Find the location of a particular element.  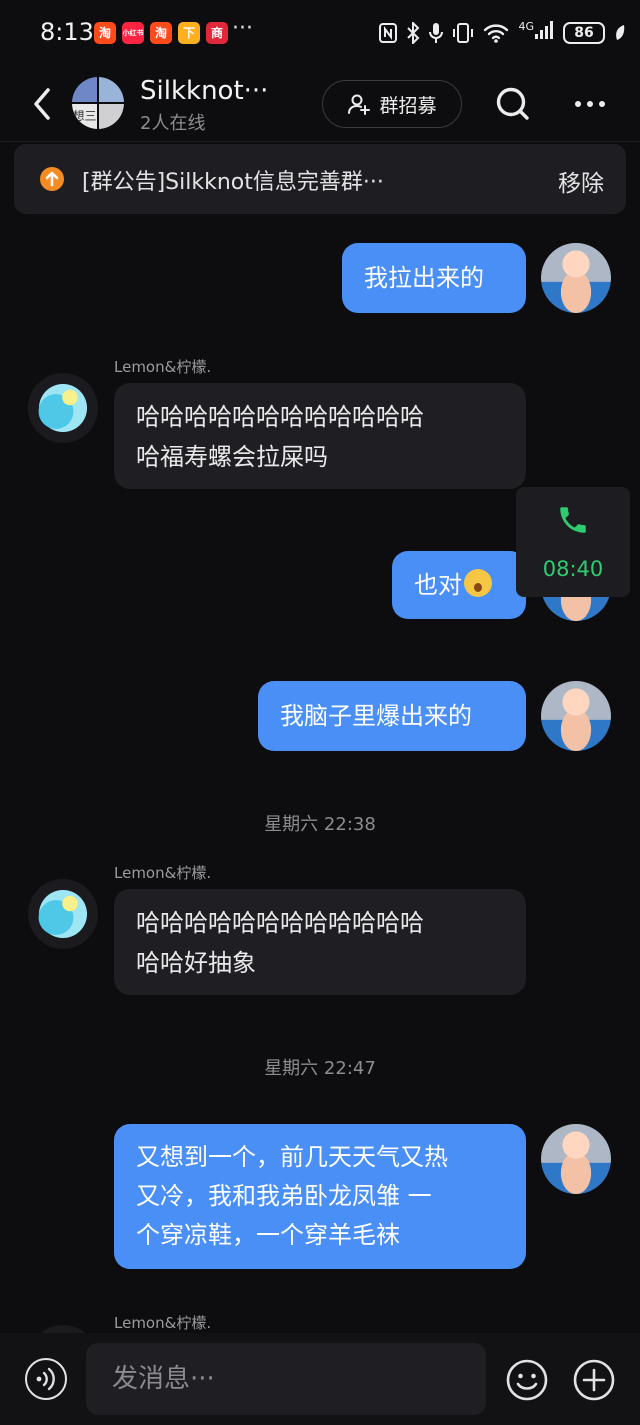

member-avatar: 想三 is located at coordinates (84, 116).